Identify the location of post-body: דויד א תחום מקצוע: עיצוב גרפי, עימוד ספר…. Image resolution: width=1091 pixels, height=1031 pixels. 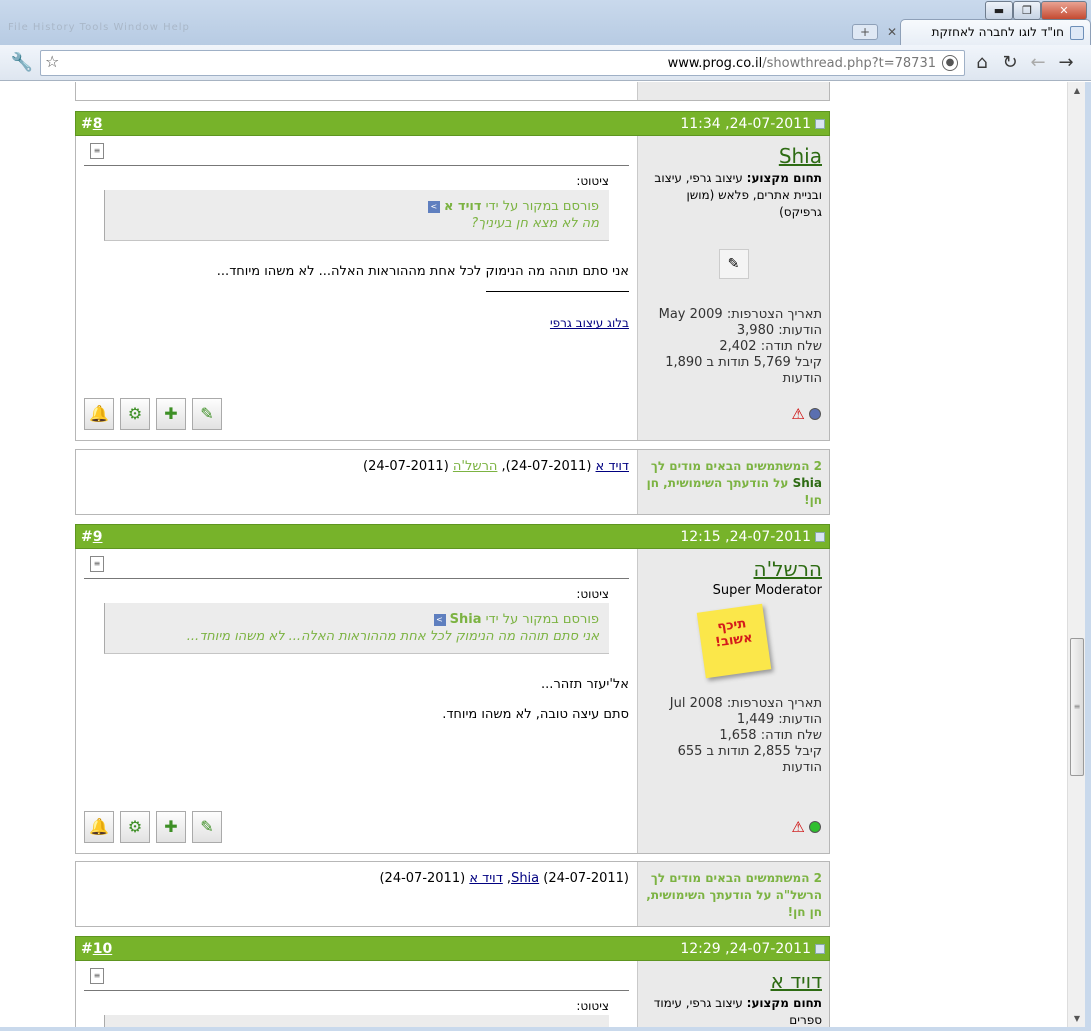
(452, 994).